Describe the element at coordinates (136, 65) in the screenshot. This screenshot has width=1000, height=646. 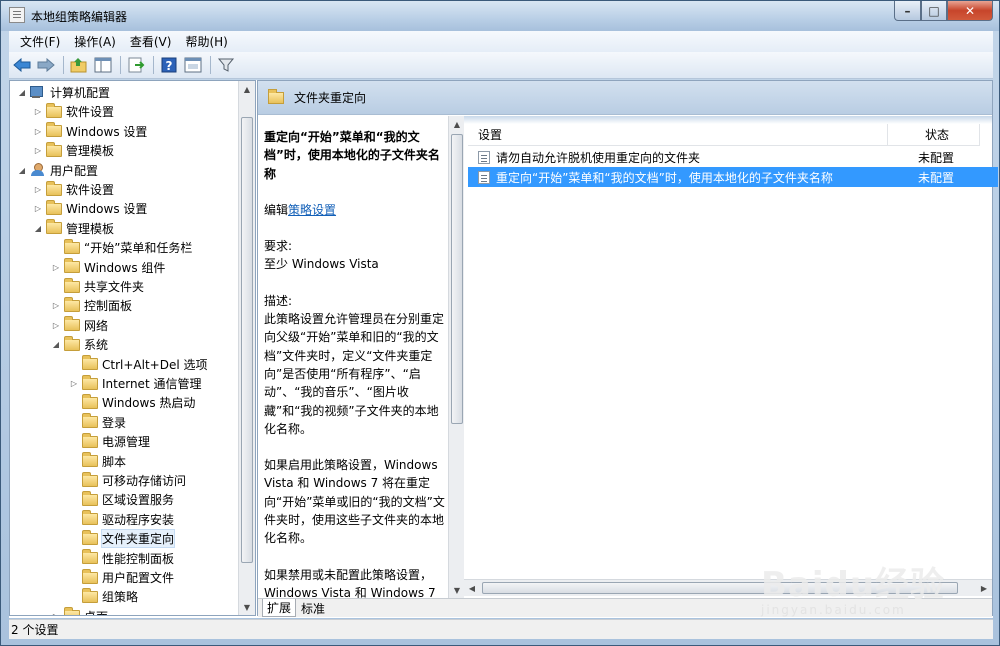
I see `export-list-icon` at that location.